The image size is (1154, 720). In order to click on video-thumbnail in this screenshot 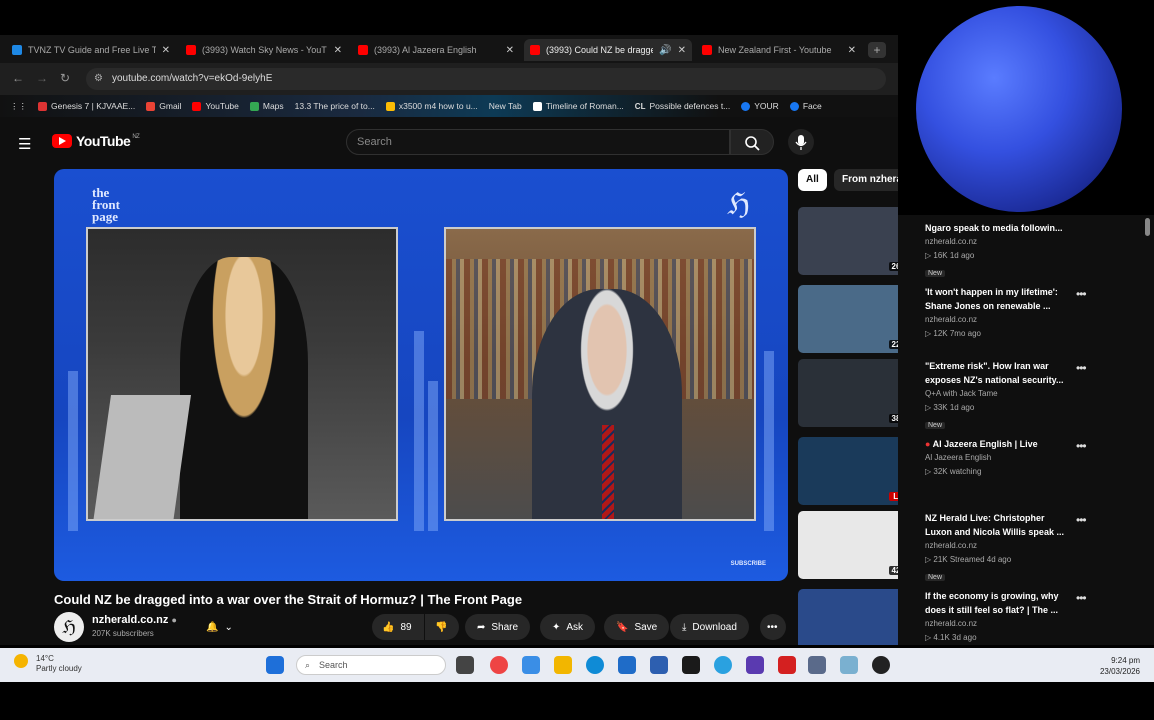, I will do `click(848, 617)`.